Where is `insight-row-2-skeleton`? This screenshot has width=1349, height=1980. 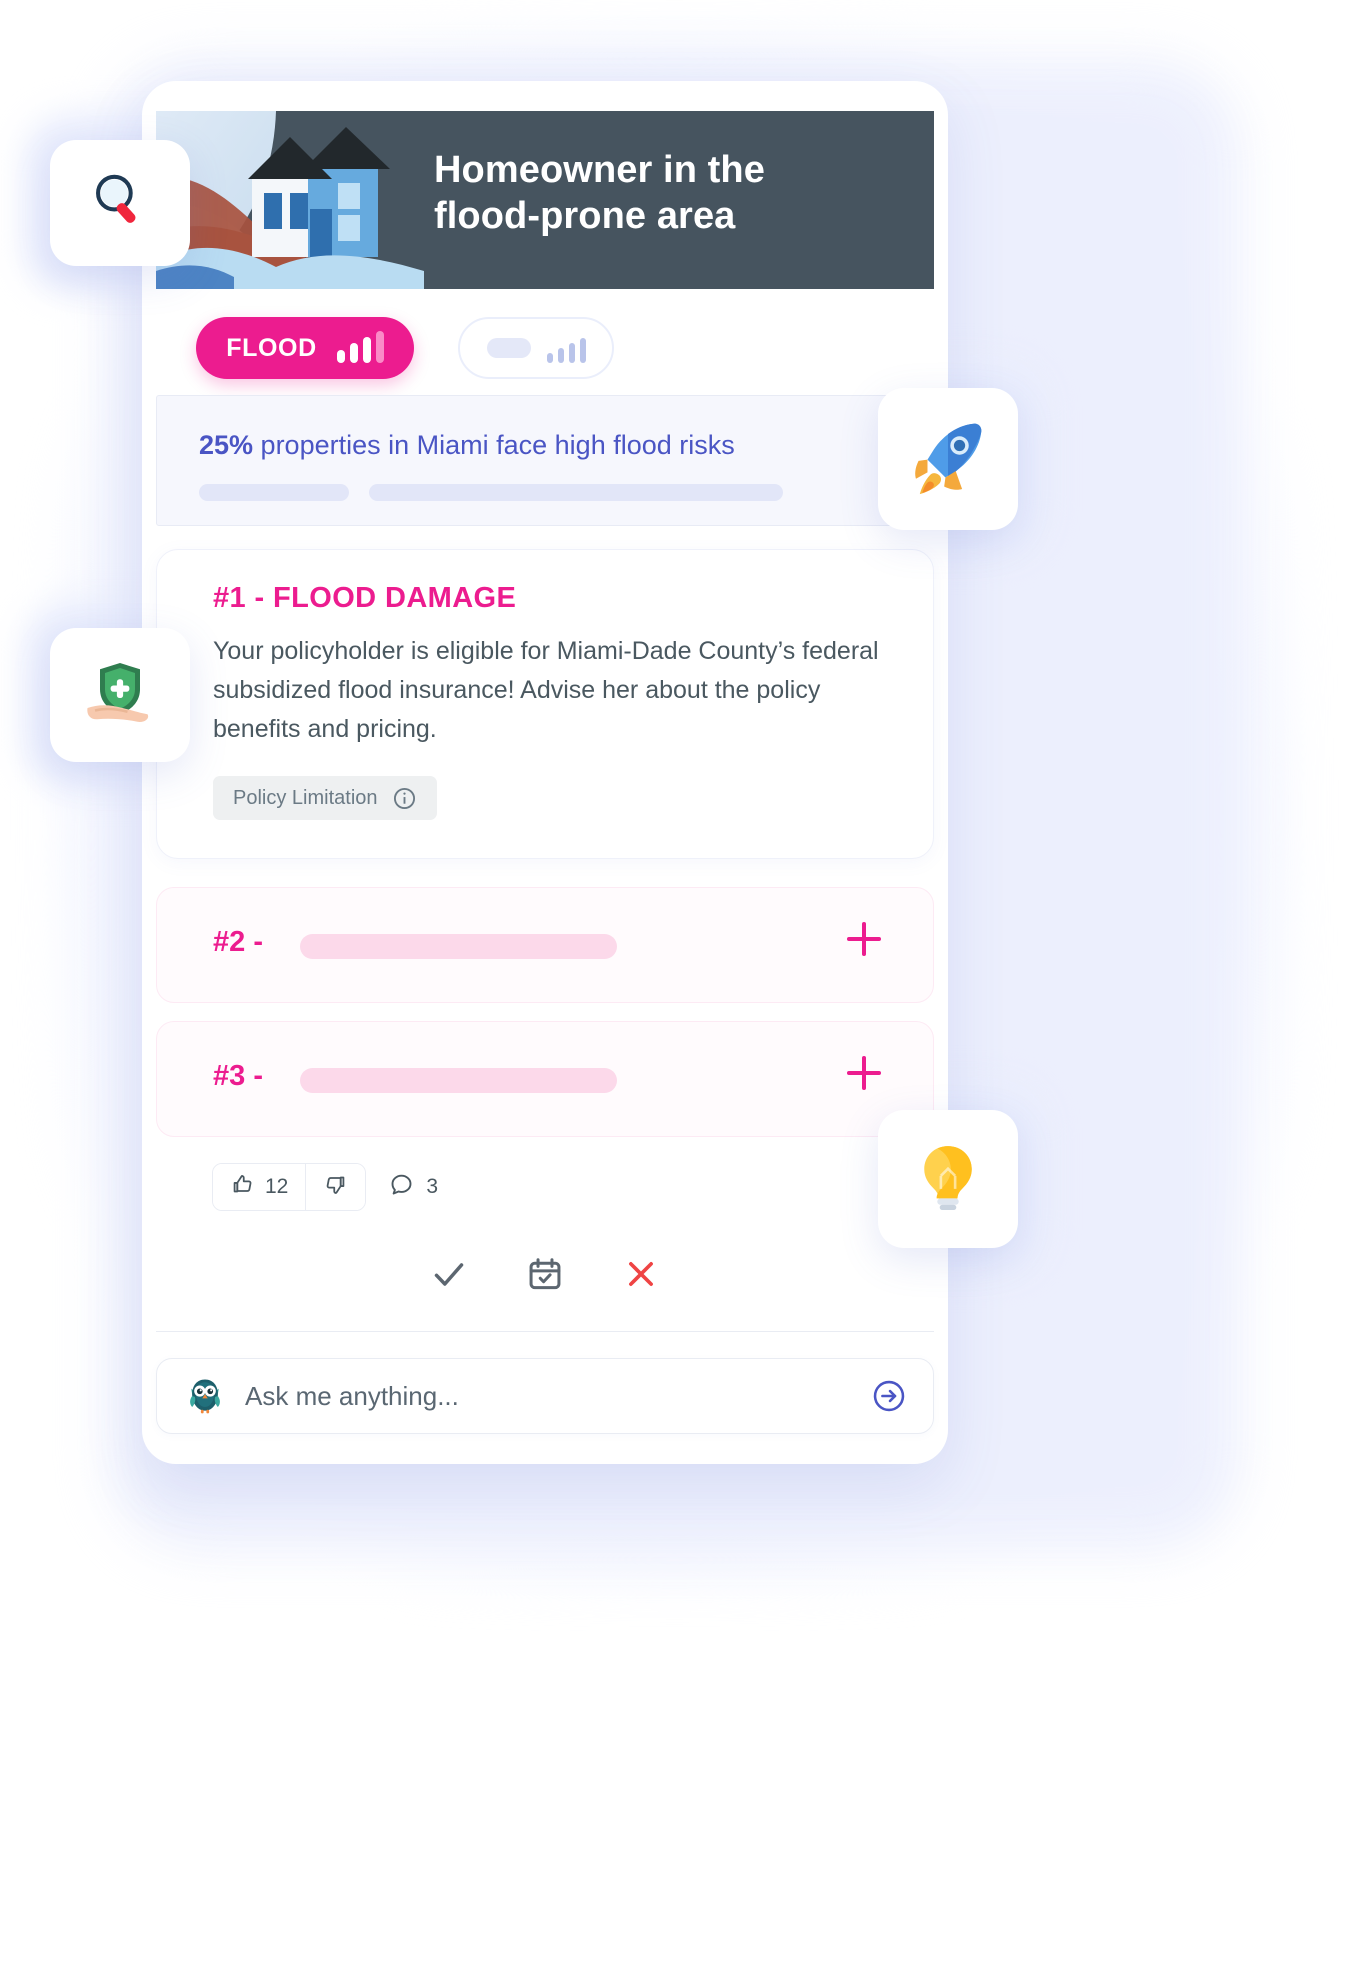 insight-row-2-skeleton is located at coordinates (458, 946).